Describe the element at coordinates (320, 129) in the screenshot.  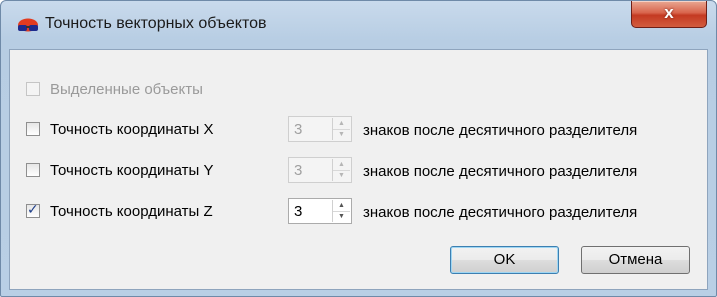
I see `precision-x-spinbox: 3 ▲ ▼` at that location.